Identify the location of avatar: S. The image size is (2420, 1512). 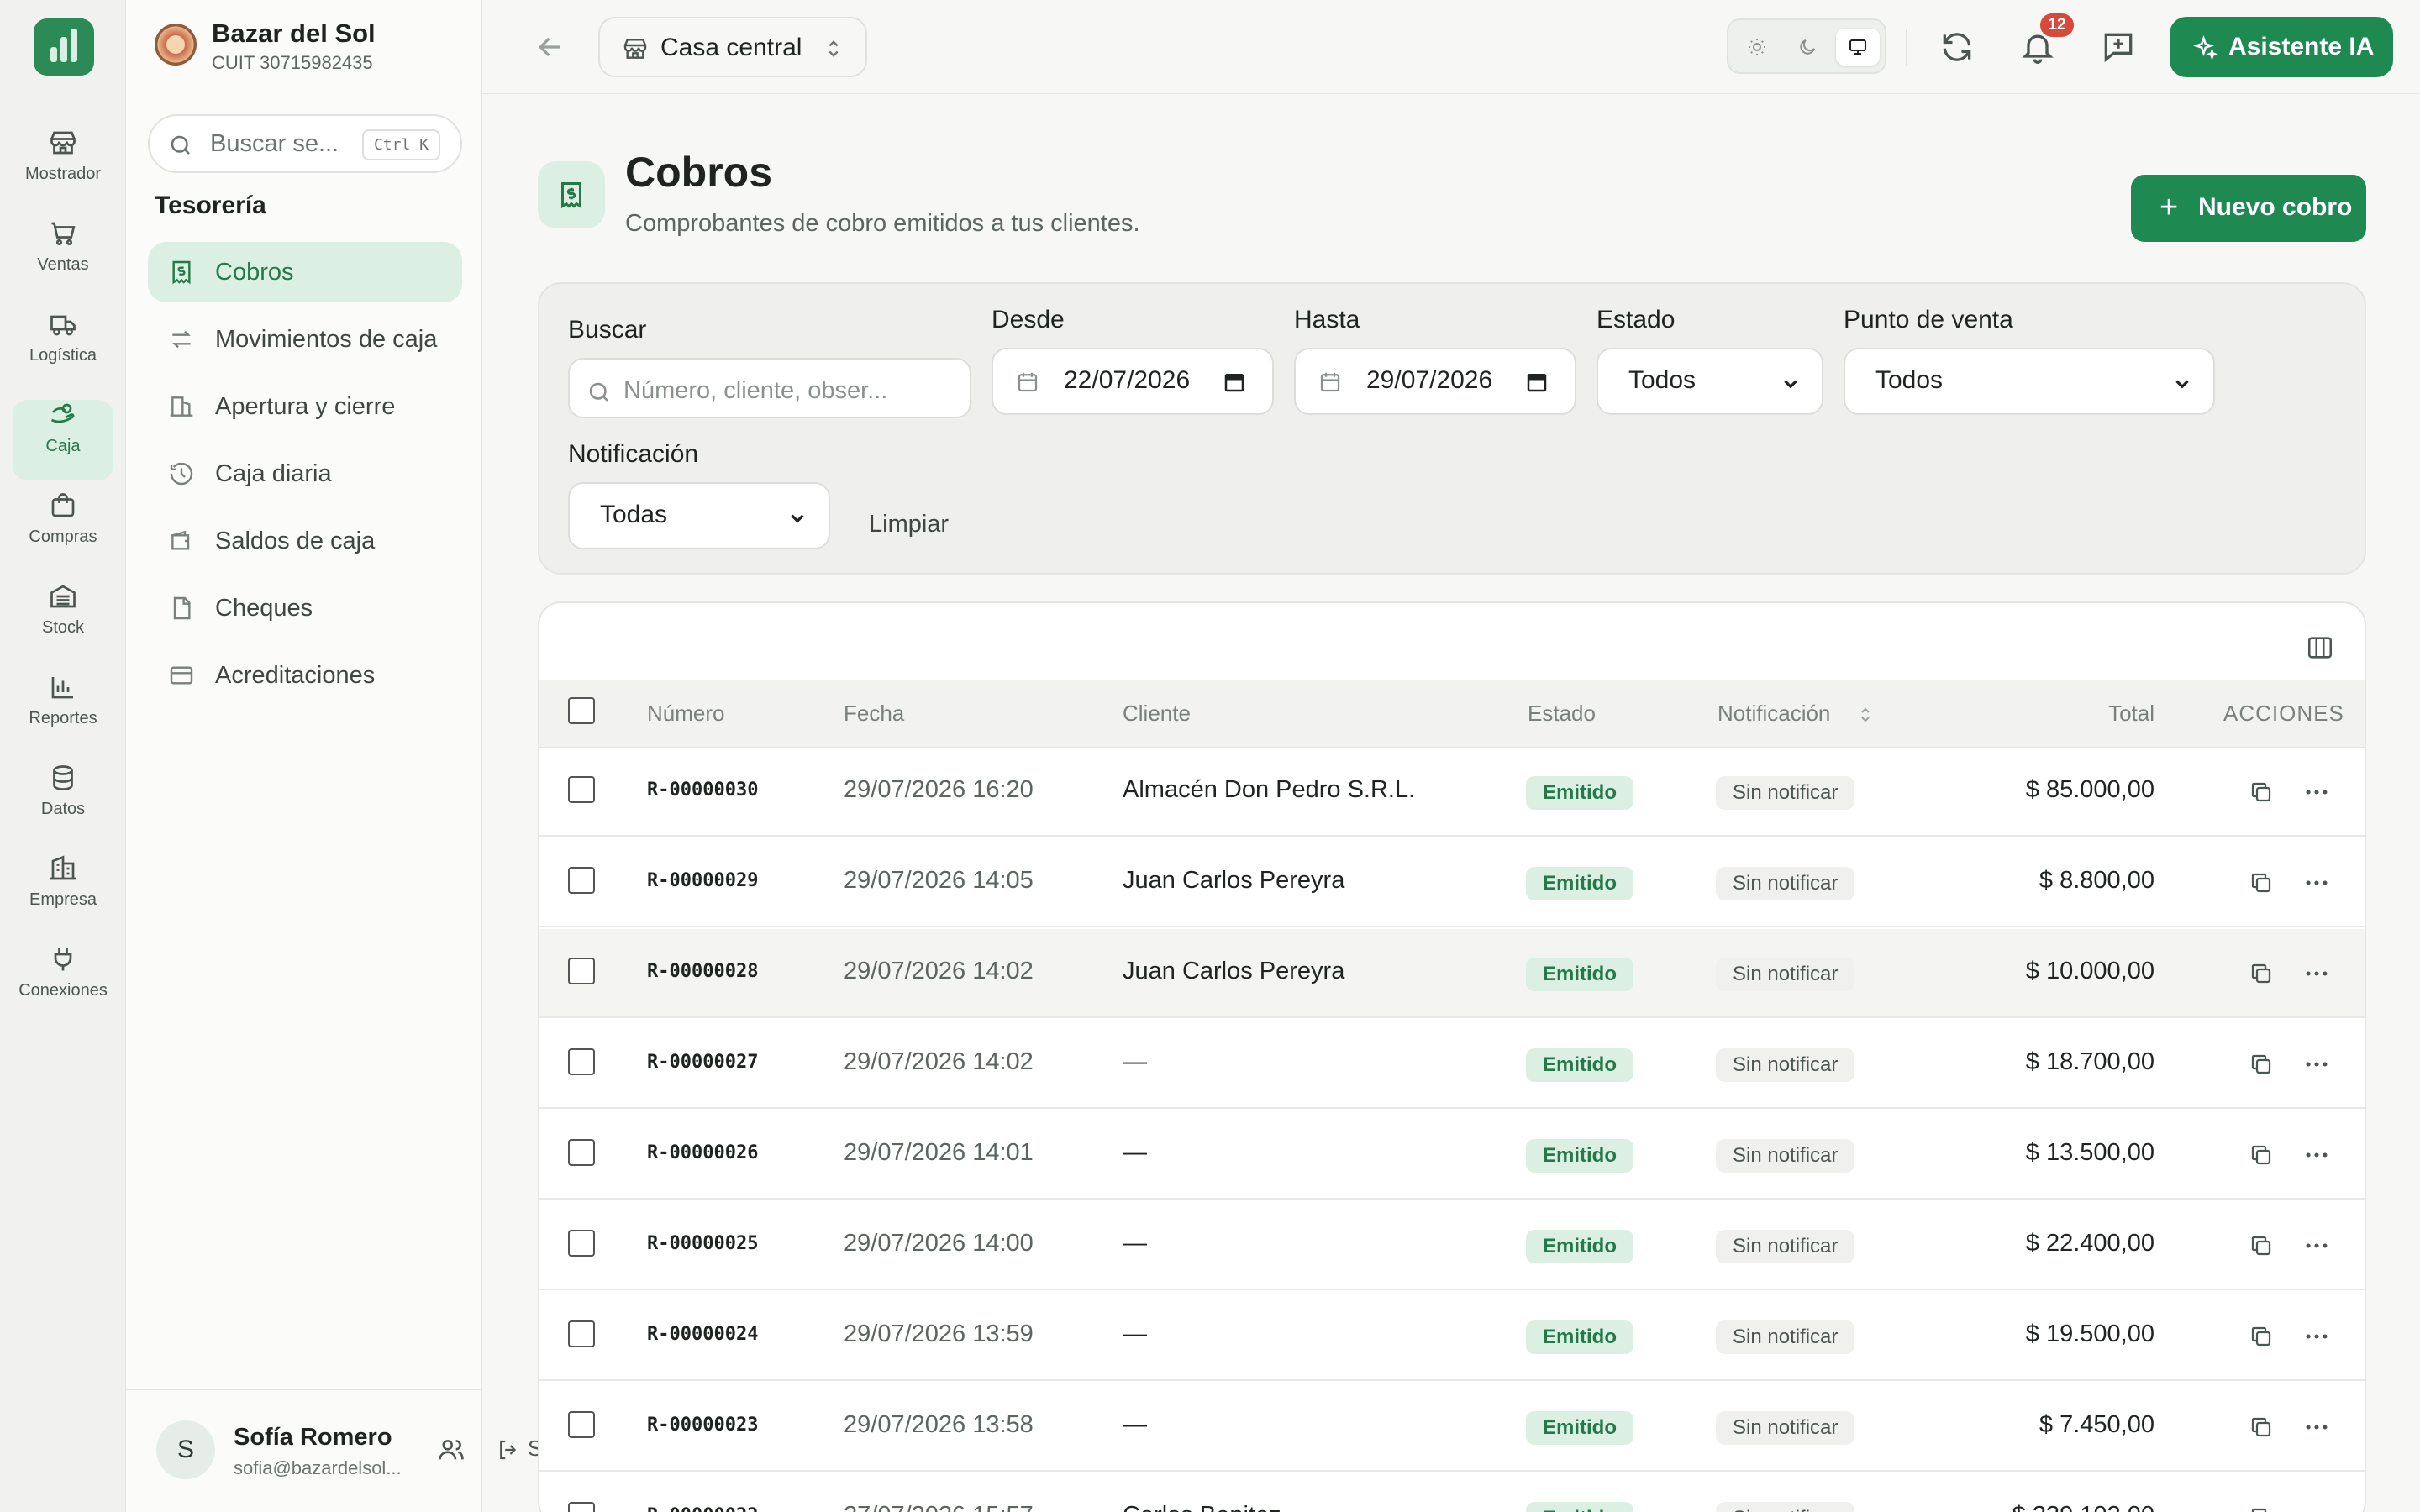
(185, 1449).